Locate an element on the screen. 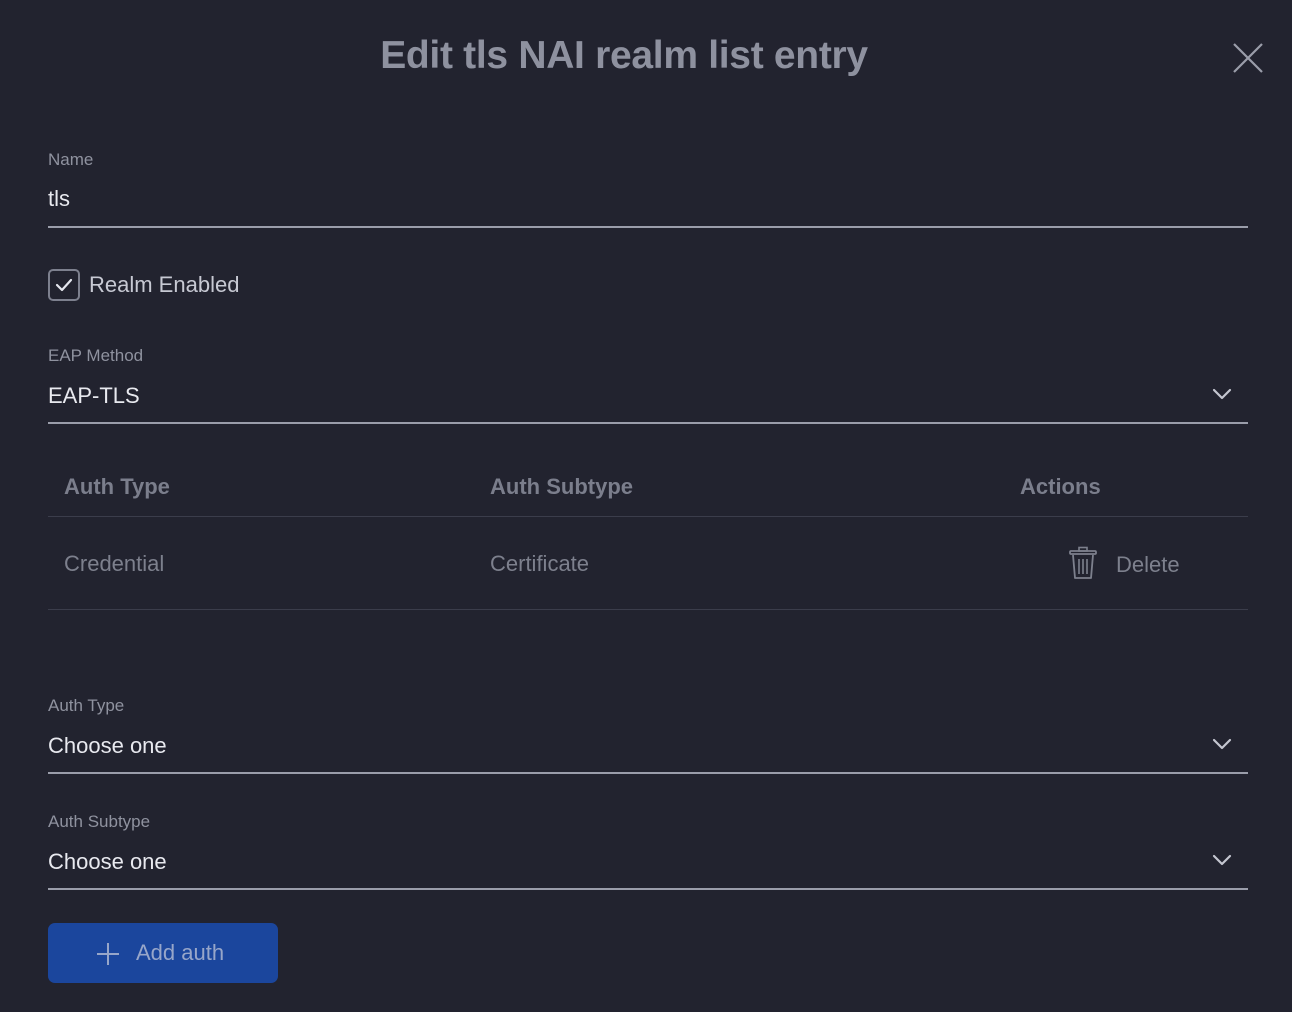 Image resolution: width=1292 pixels, height=1012 pixels. add-auth-label: Add auth is located at coordinates (180, 952).